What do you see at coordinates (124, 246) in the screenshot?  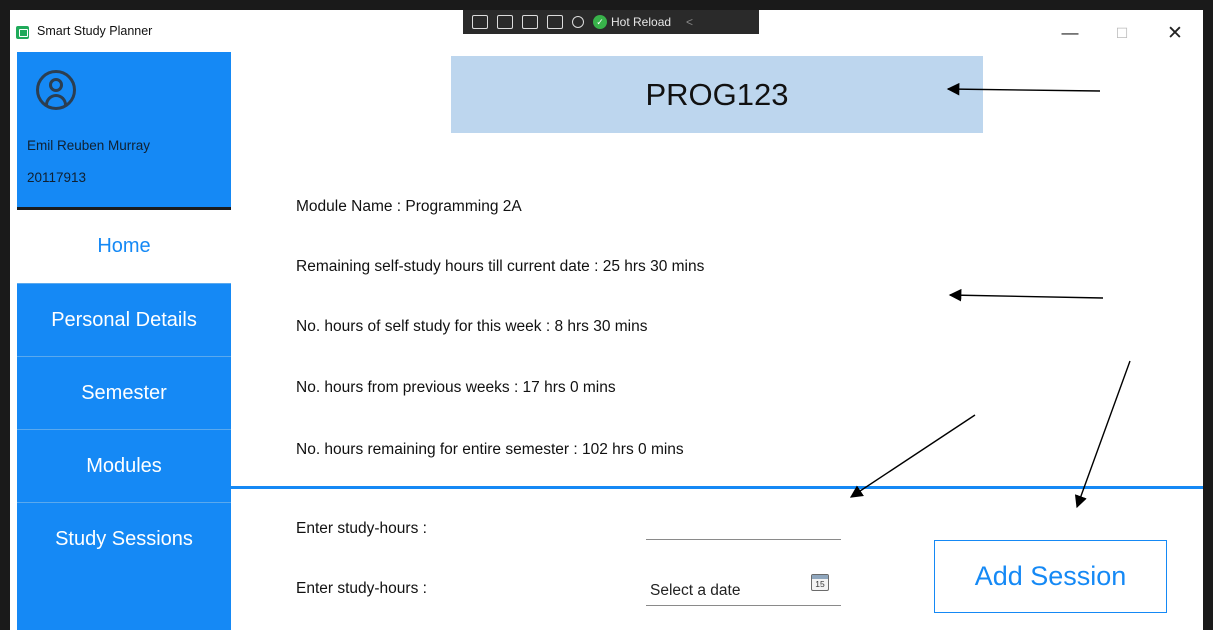 I see `sidebar-item-home: Home` at bounding box center [124, 246].